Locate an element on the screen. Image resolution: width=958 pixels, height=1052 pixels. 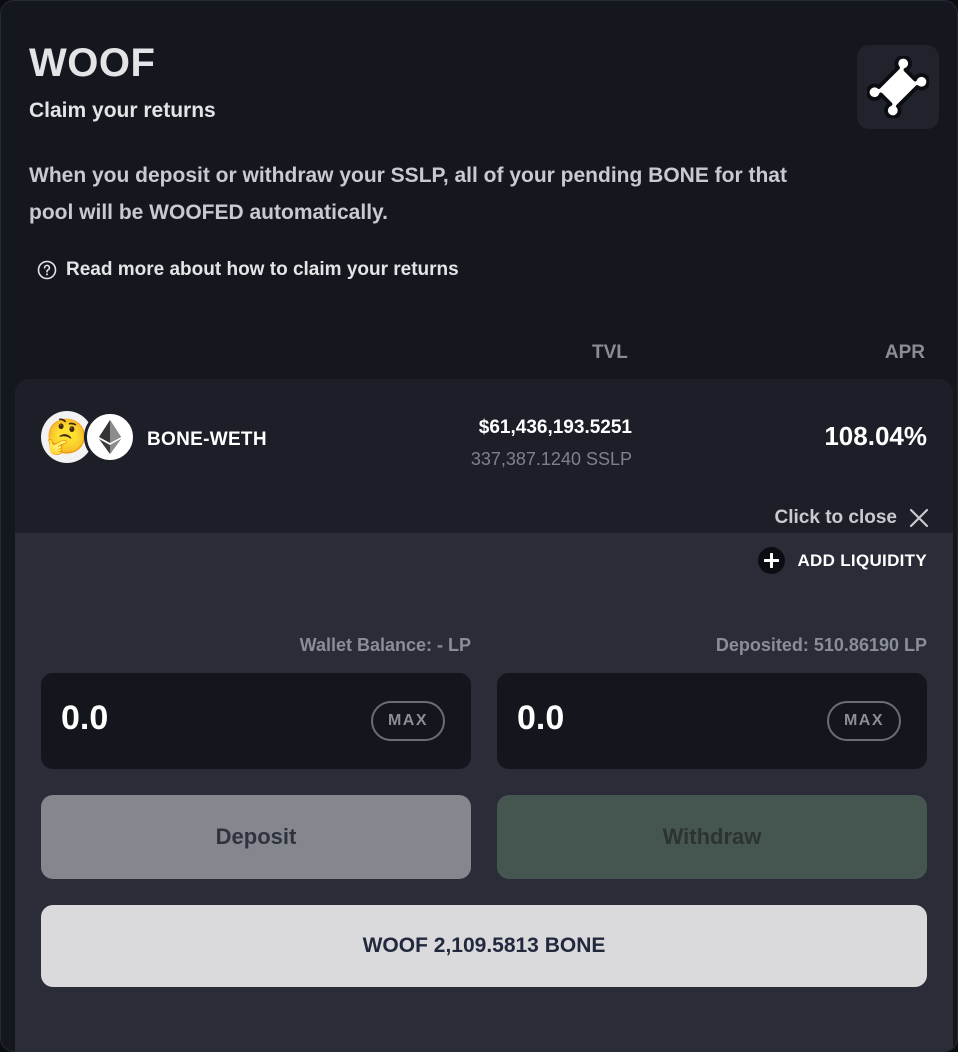
column-header-tvl: TVL is located at coordinates (610, 352).